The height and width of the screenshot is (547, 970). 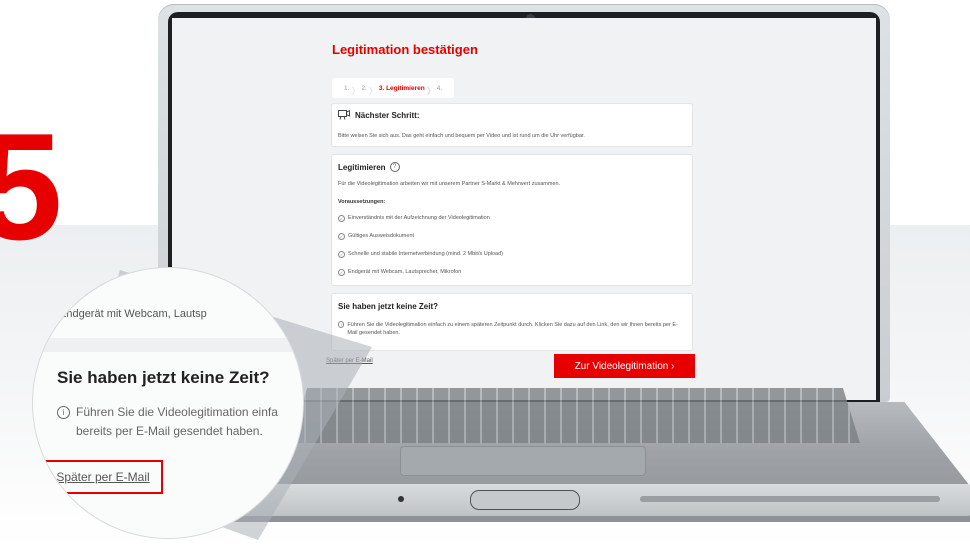 What do you see at coordinates (401, 499) in the screenshot?
I see `power-led-icon` at bounding box center [401, 499].